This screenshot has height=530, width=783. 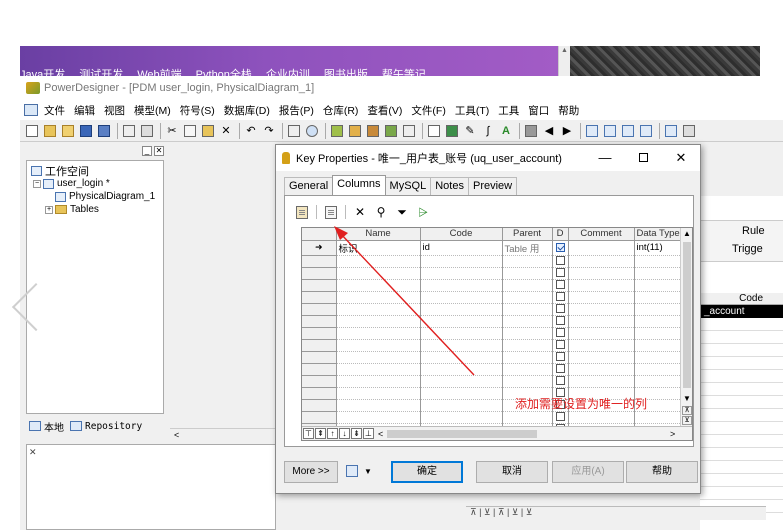 I want to click on add-columns-icon, so click(x=331, y=212).